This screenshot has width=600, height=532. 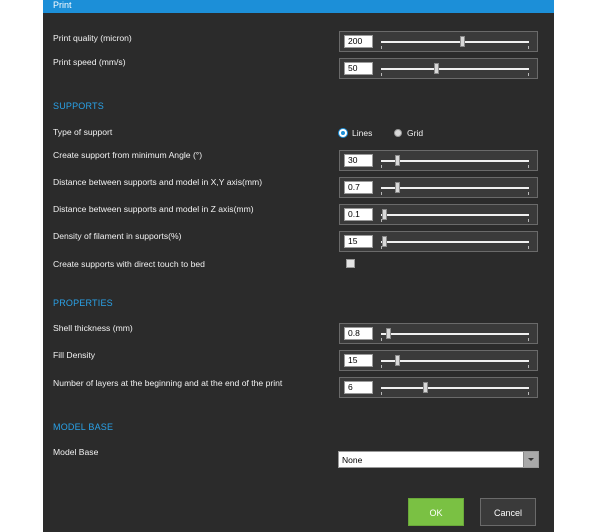 I want to click on model-base-value: None, so click(x=352, y=460).